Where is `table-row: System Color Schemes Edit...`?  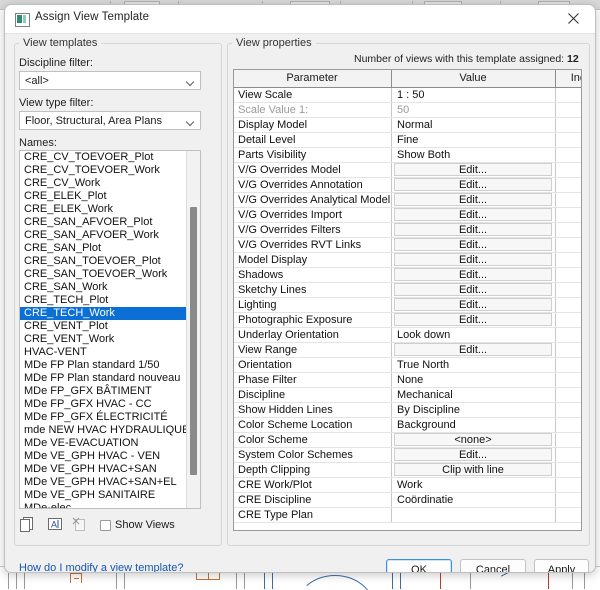
table-row: System Color Schemes Edit... is located at coordinates (407, 455).